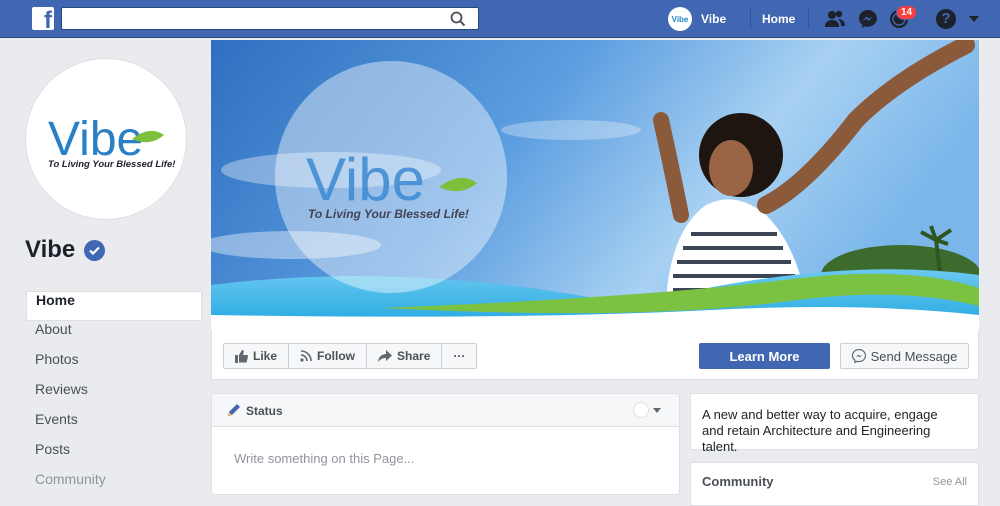 This screenshot has width=1000, height=506. Describe the element at coordinates (738, 481) in the screenshot. I see `community-title: Community` at that location.